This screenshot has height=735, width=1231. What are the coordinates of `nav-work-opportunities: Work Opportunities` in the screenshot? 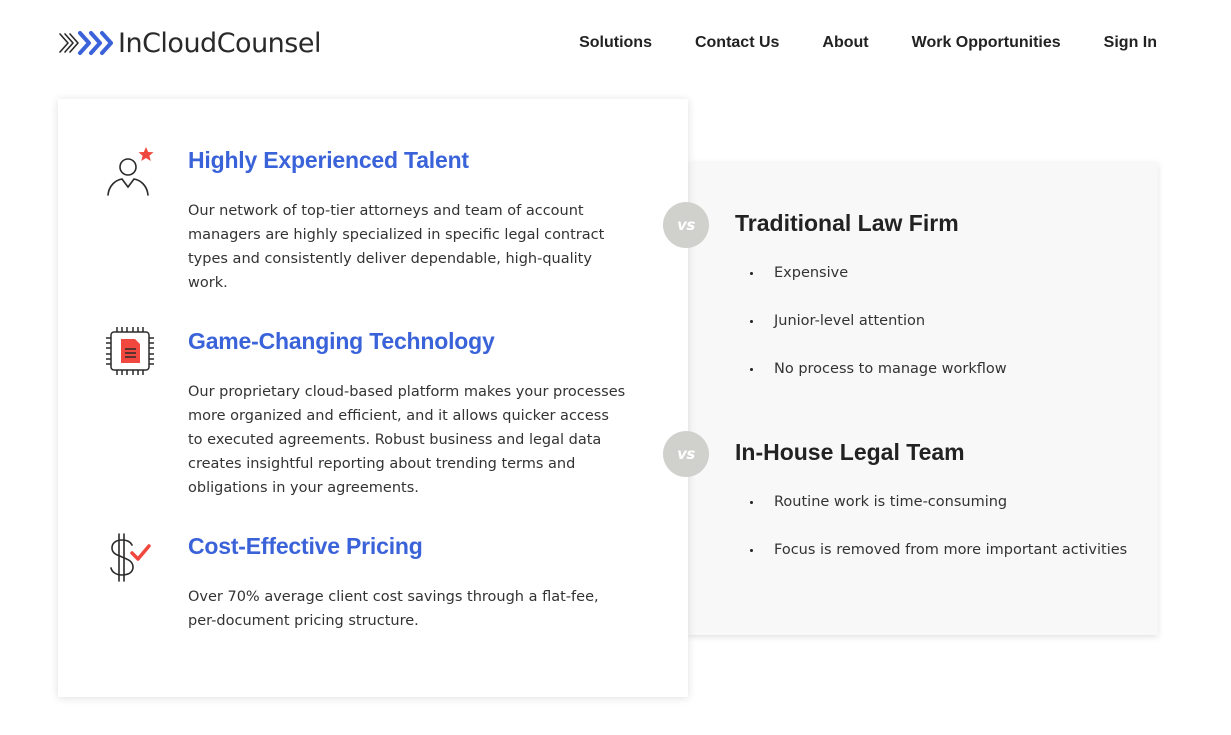 It's located at (986, 43).